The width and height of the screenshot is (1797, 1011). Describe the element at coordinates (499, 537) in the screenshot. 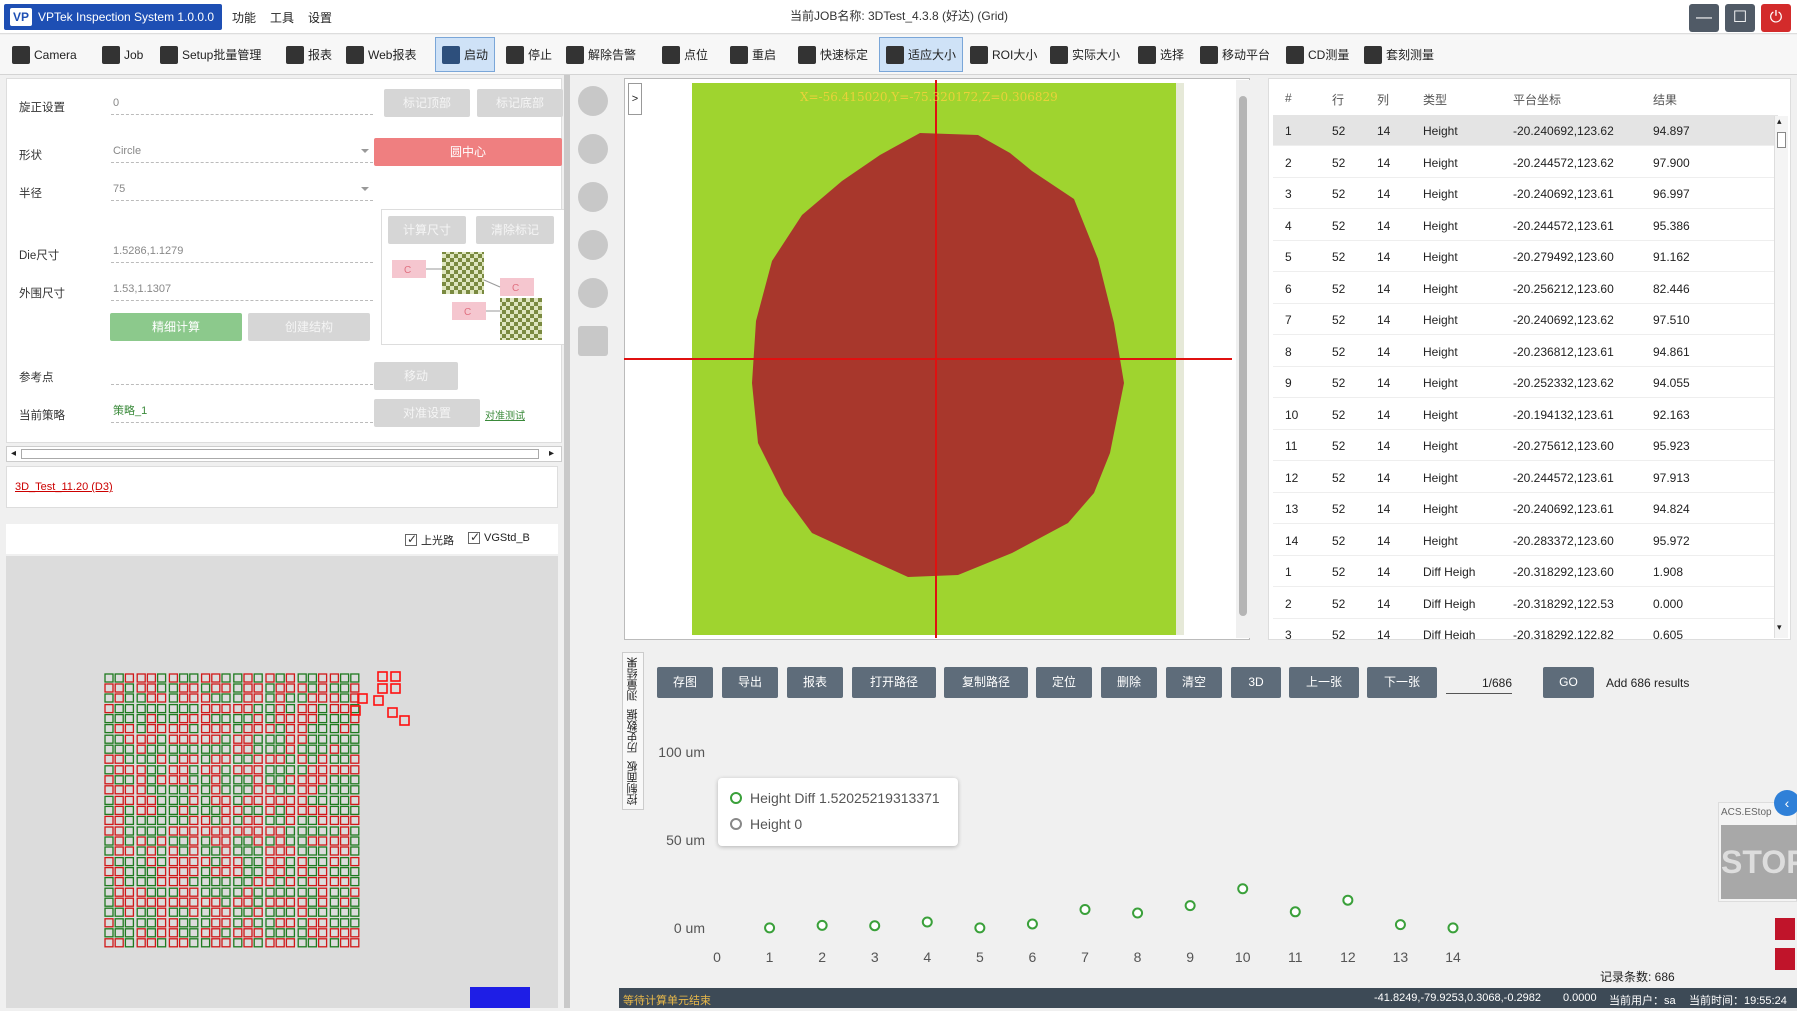

I see `vgstd-checkbox: VGStd_B` at that location.